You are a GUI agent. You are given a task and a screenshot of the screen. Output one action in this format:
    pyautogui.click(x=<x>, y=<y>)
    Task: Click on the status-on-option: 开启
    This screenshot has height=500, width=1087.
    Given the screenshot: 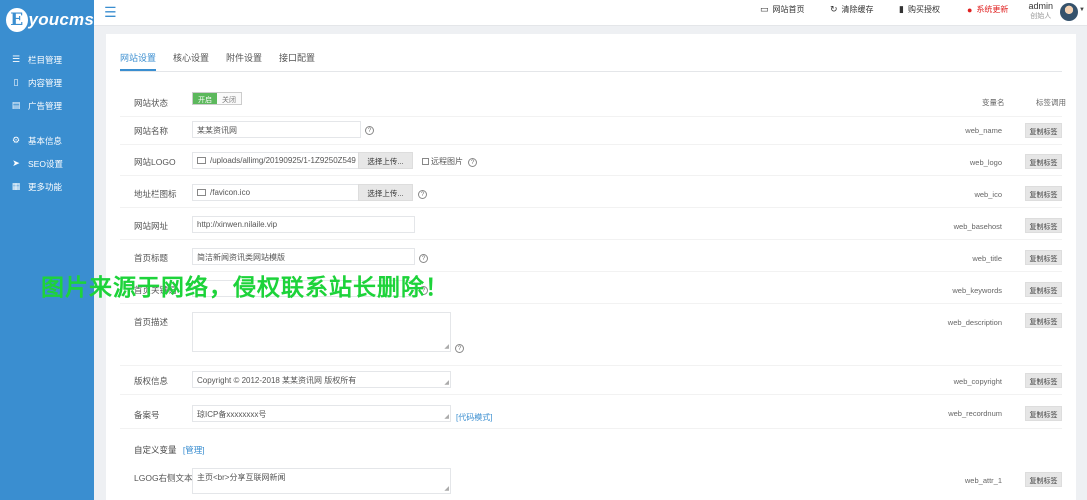 What is the action you would take?
    pyautogui.click(x=205, y=98)
    